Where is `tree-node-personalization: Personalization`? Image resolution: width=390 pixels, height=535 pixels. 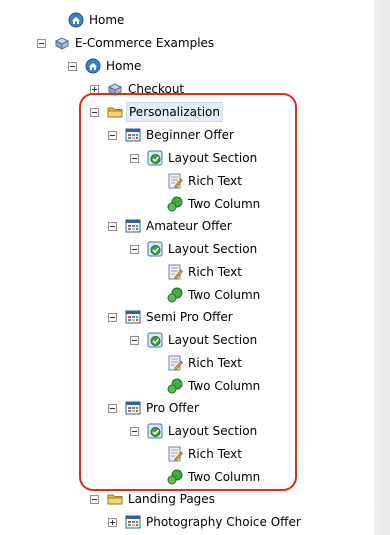 tree-node-personalization: Personalization is located at coordinates (156, 112).